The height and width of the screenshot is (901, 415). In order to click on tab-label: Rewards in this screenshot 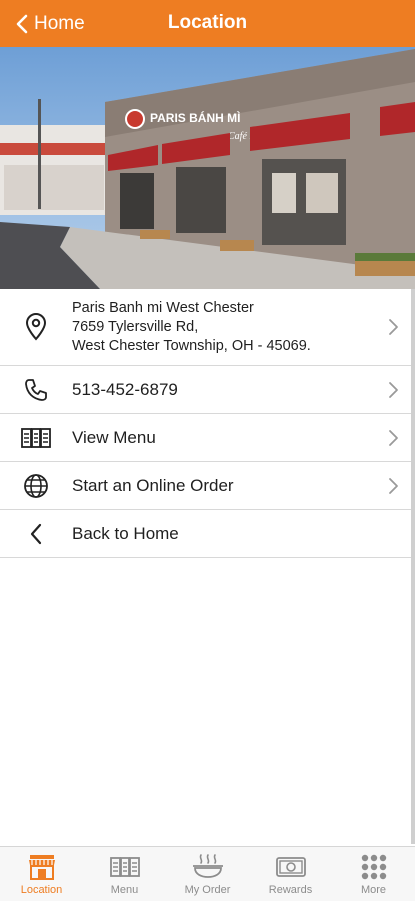, I will do `click(290, 890)`.